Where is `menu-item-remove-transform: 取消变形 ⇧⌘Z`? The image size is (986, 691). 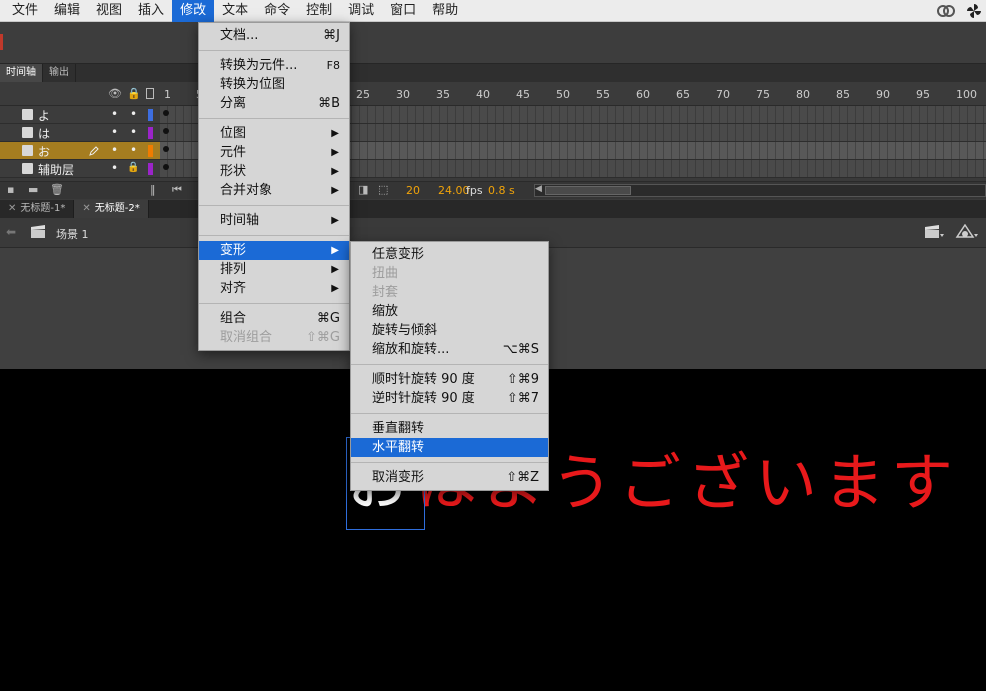 menu-item-remove-transform: 取消变形 ⇧⌘Z is located at coordinates (449, 477).